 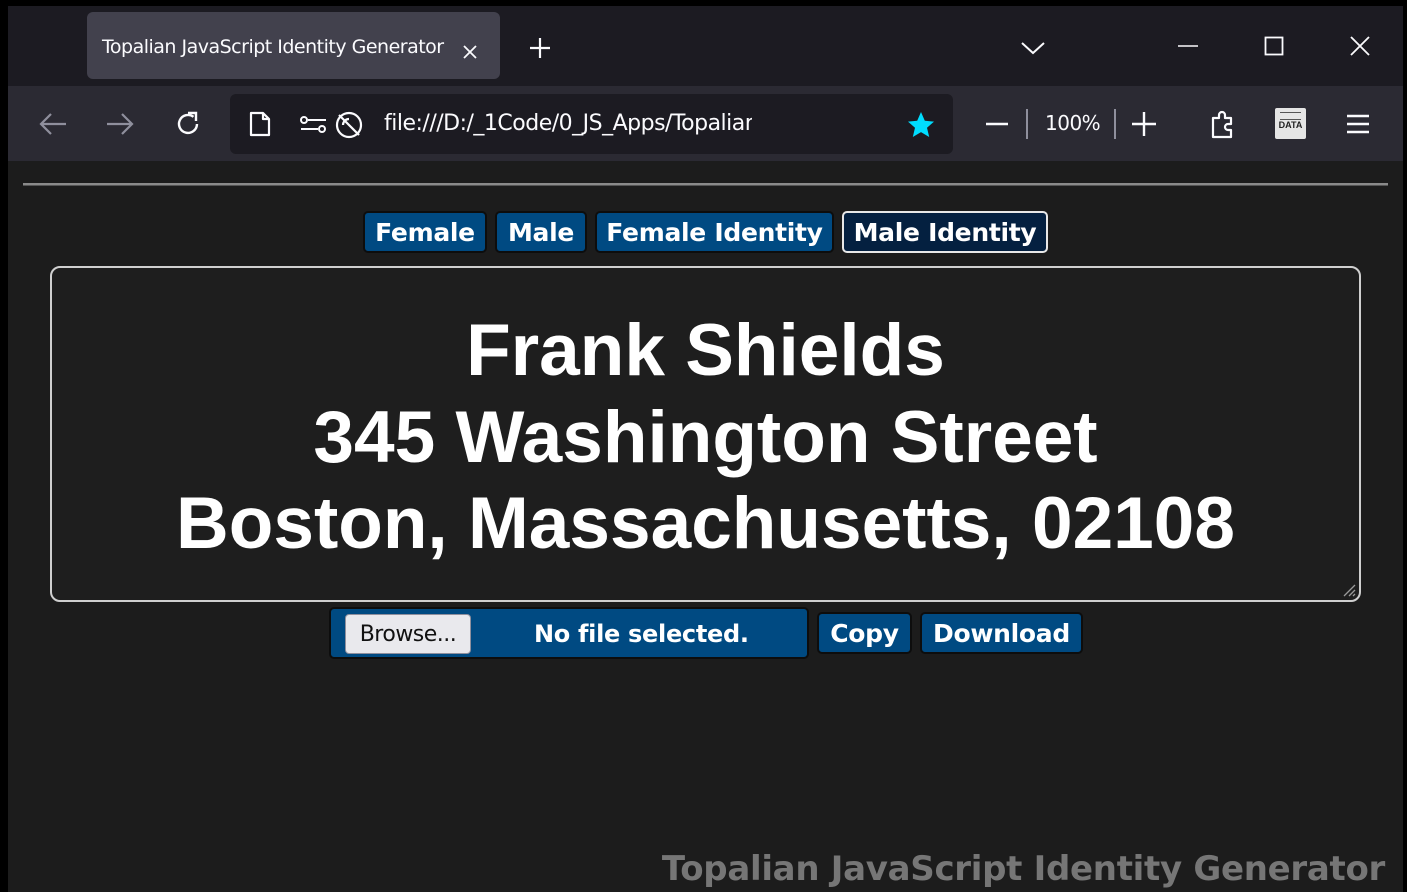 What do you see at coordinates (705, 437) in the screenshot?
I see `identity-street: 345 Washington Street` at bounding box center [705, 437].